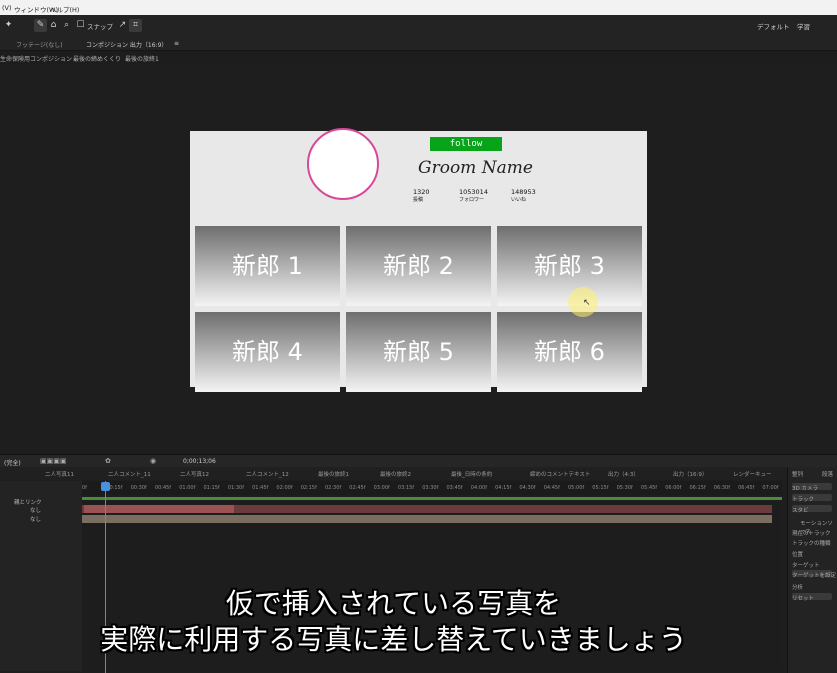 The width and height of the screenshot is (837, 673). I want to click on stat-label: フォロワー, so click(472, 200).